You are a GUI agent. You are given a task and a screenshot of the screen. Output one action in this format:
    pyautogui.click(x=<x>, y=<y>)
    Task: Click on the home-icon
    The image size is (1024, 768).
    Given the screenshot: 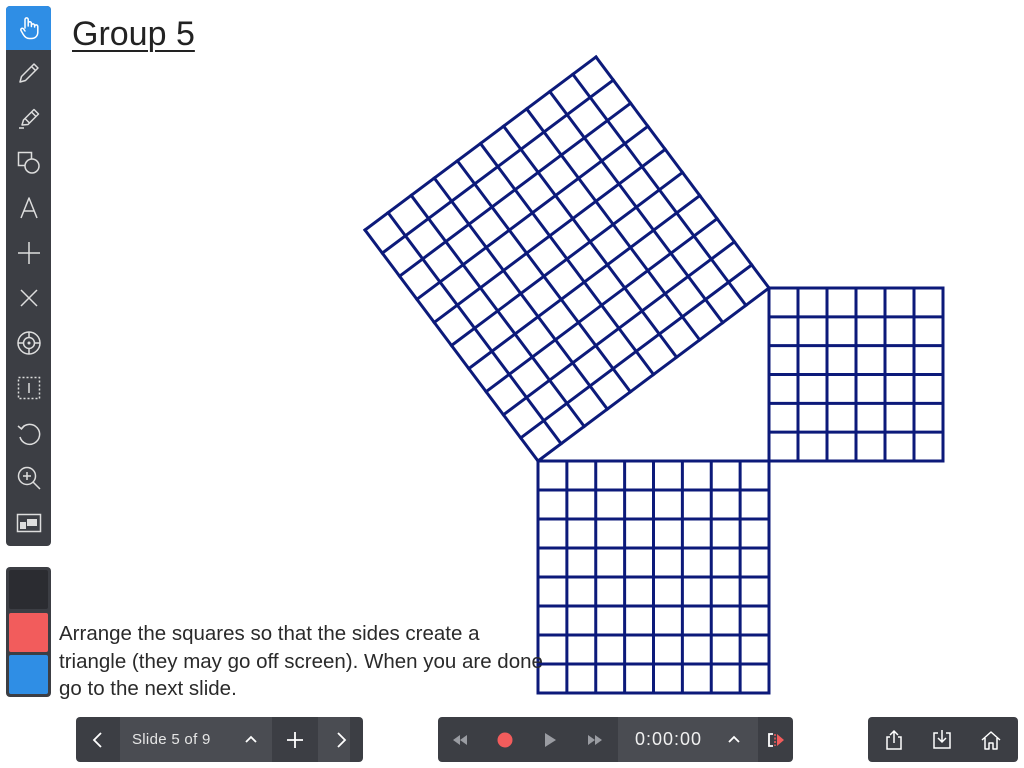 What is the action you would take?
    pyautogui.click(x=991, y=740)
    